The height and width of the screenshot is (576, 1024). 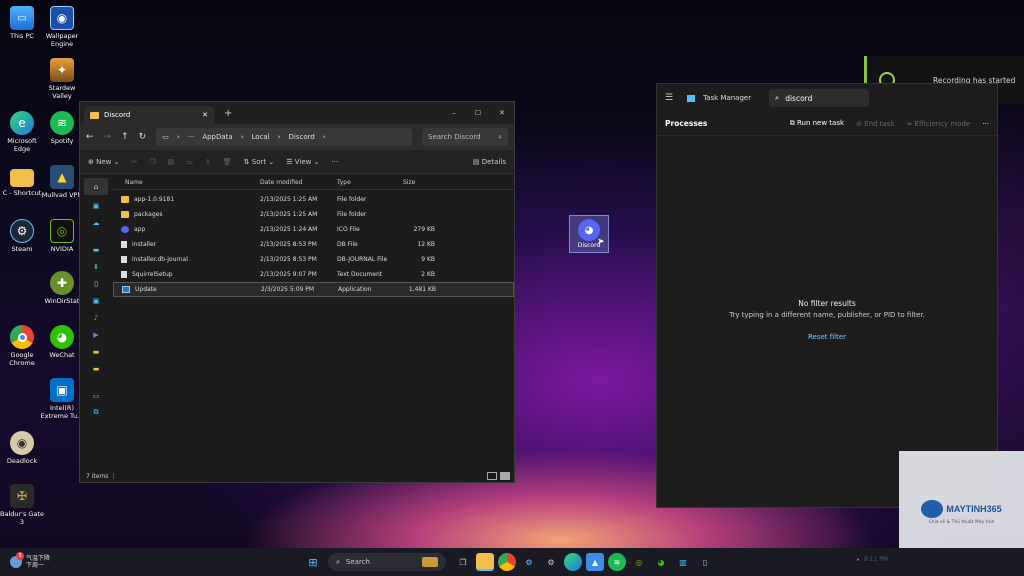 I want to click on start-button: ⊞, so click(x=313, y=562).